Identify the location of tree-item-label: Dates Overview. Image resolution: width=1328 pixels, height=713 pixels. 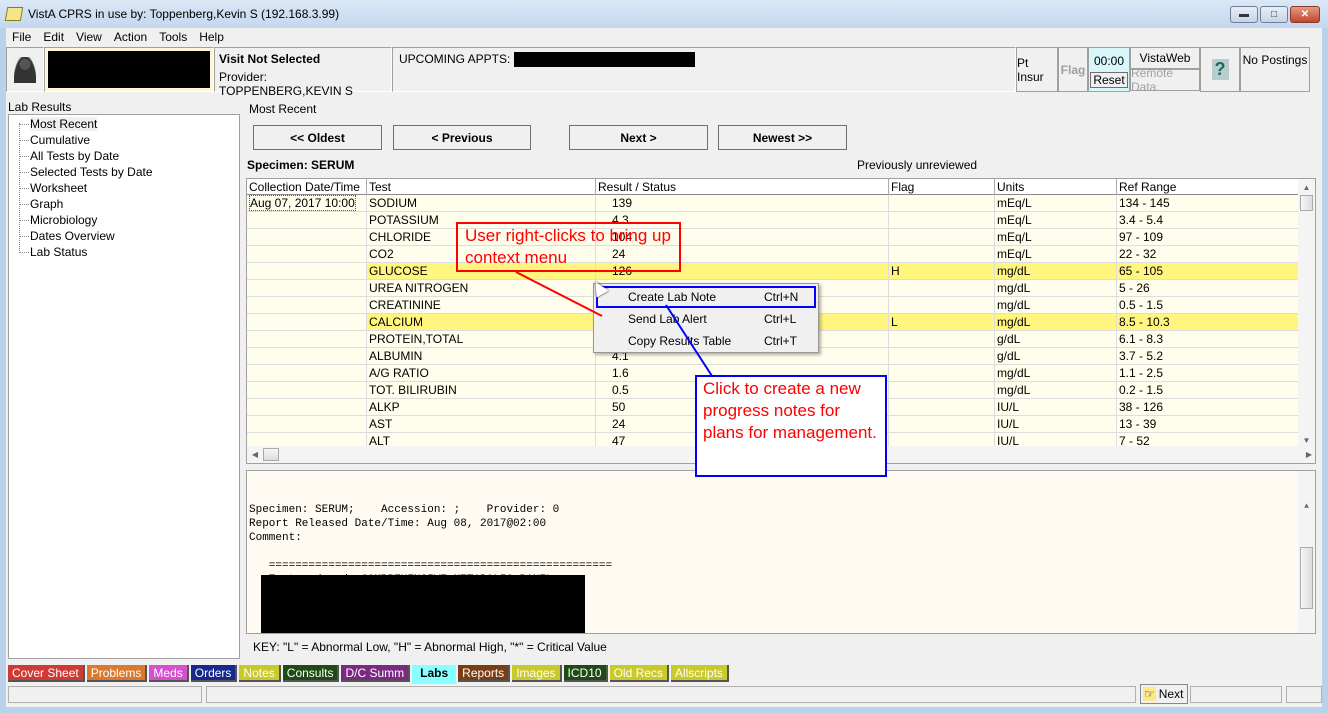
(72, 236).